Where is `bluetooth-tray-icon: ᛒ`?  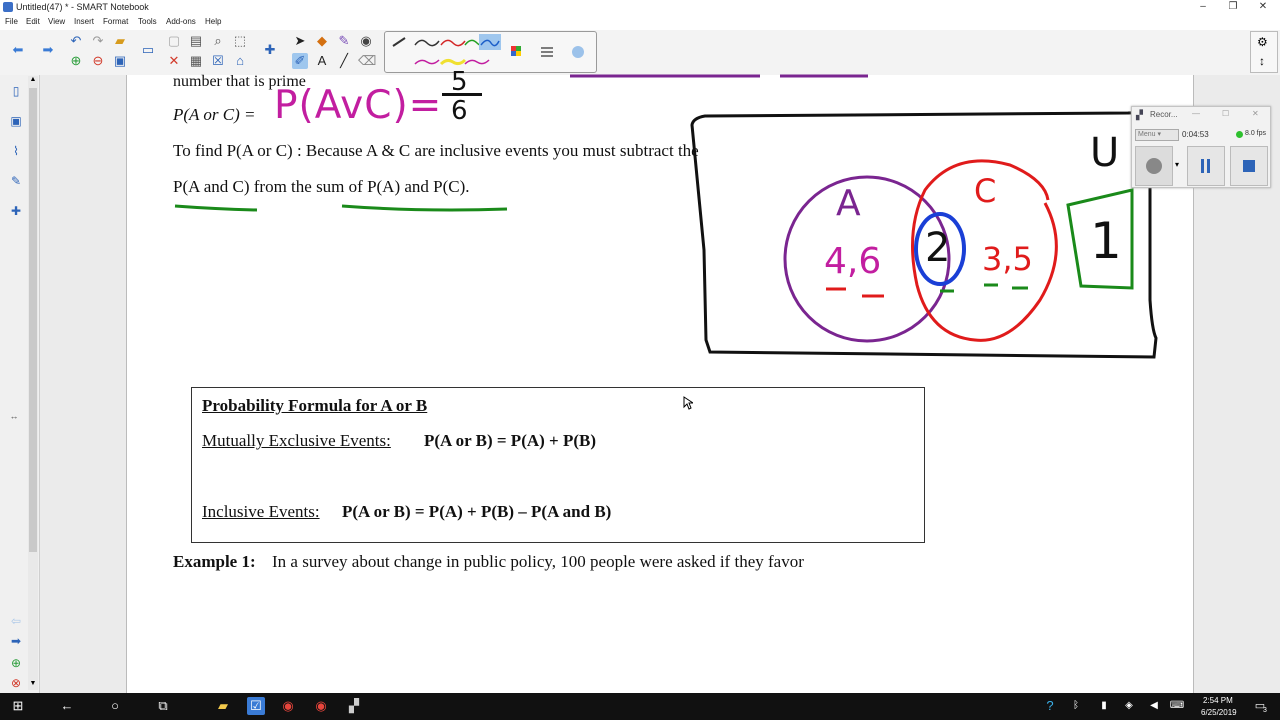 bluetooth-tray-icon: ᛒ is located at coordinates (1076, 706).